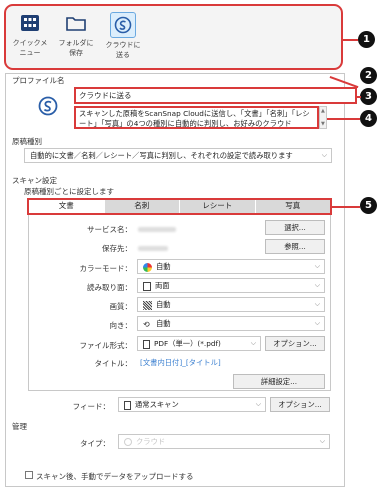 This screenshot has width=385, height=496. Describe the element at coordinates (109, 287) in the screenshot. I see `scan-side-label: 読み取り面：` at that location.